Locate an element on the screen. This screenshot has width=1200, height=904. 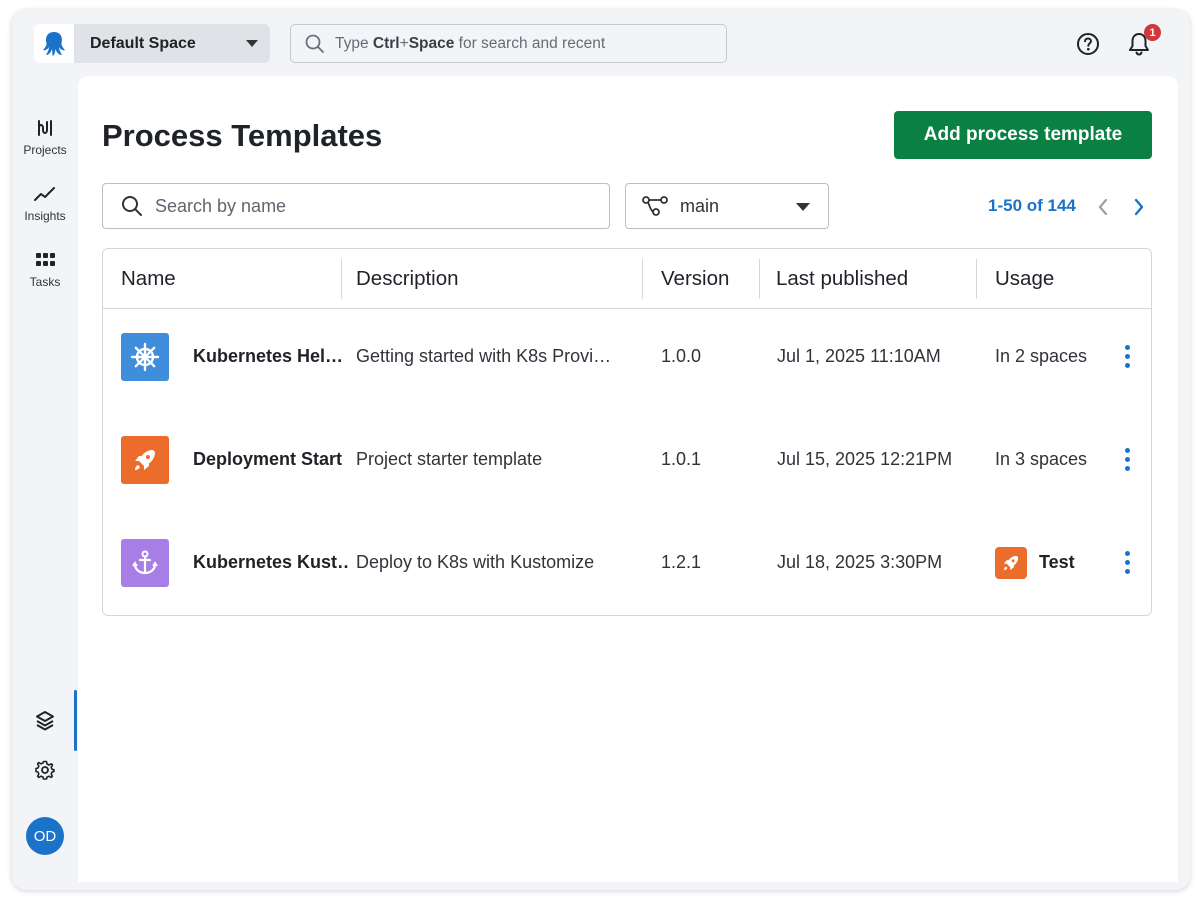
nav-tasks: Tasks is located at coordinates (45, 269).